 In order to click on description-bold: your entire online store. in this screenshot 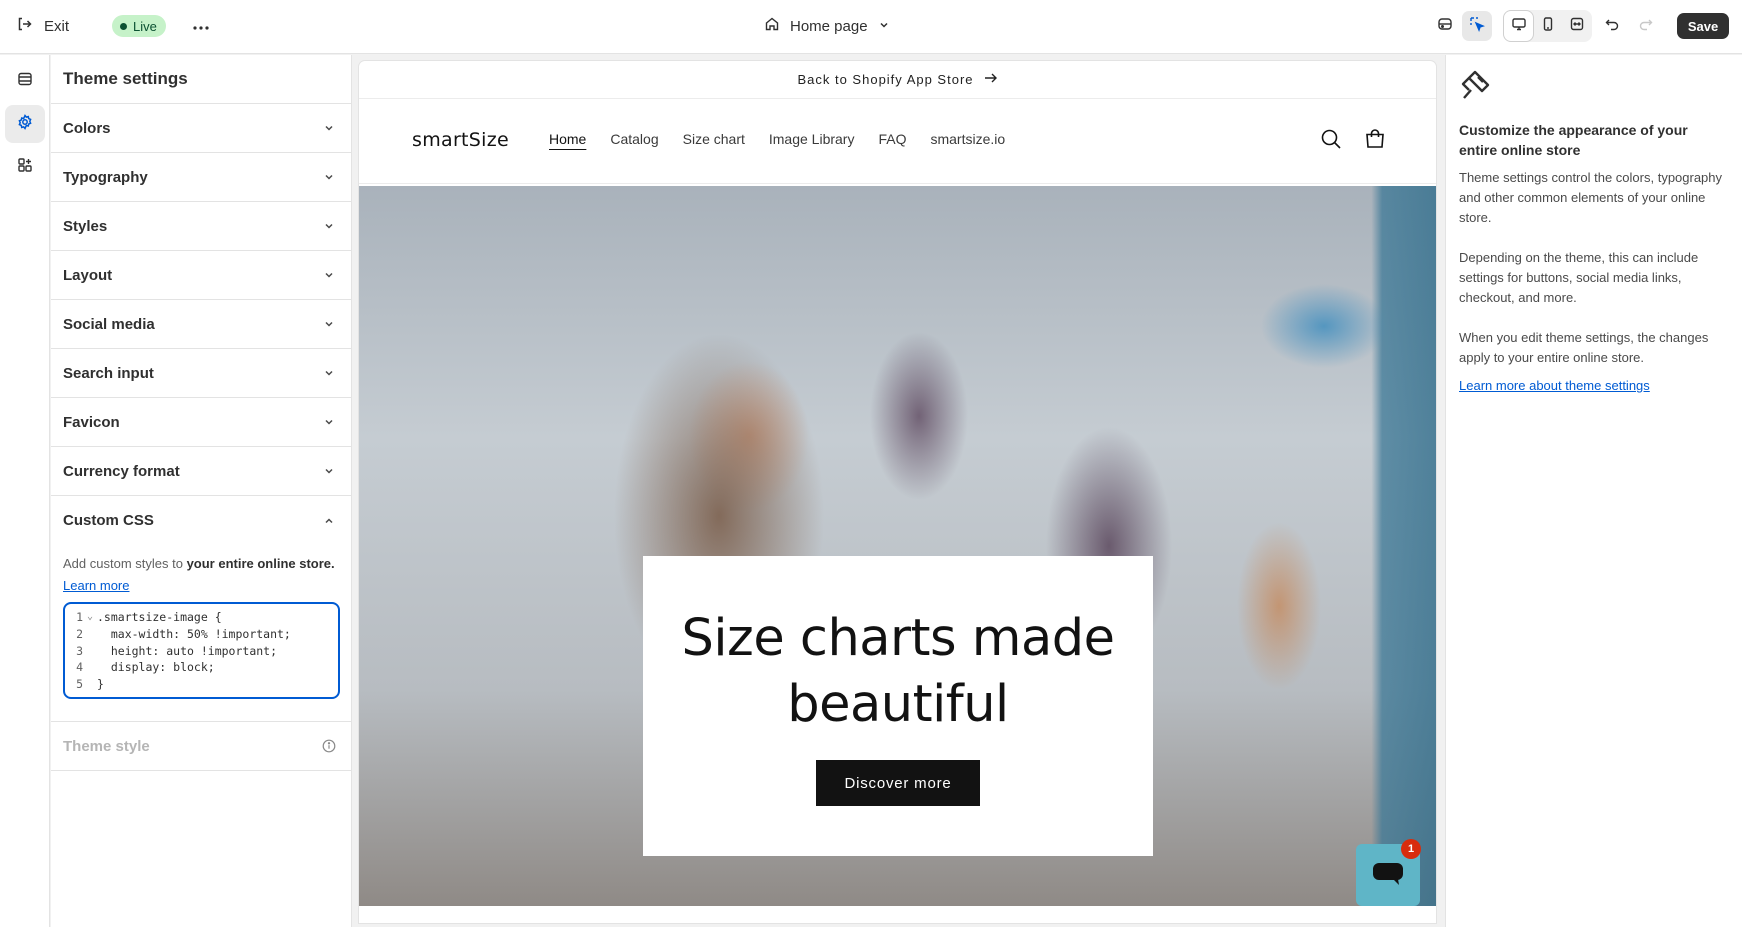, I will do `click(260, 563)`.